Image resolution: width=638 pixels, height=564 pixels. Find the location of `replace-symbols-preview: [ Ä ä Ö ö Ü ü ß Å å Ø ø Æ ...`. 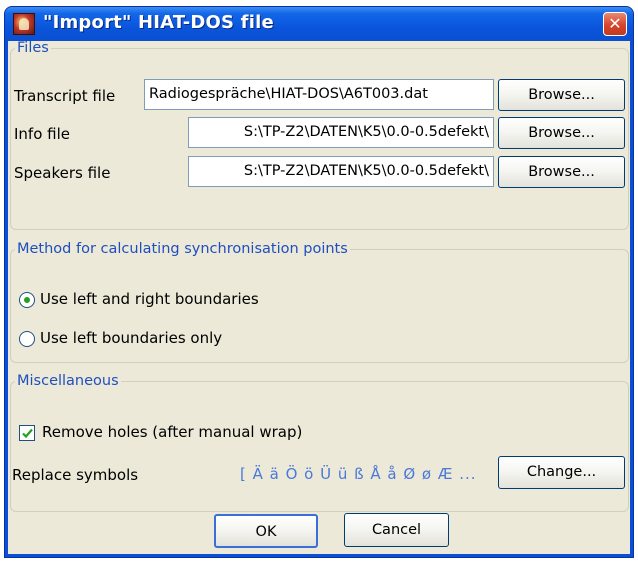

replace-symbols-preview: [ Ä ä Ö ö Ü ü ß Å å Ø ø Æ ... is located at coordinates (358, 474).